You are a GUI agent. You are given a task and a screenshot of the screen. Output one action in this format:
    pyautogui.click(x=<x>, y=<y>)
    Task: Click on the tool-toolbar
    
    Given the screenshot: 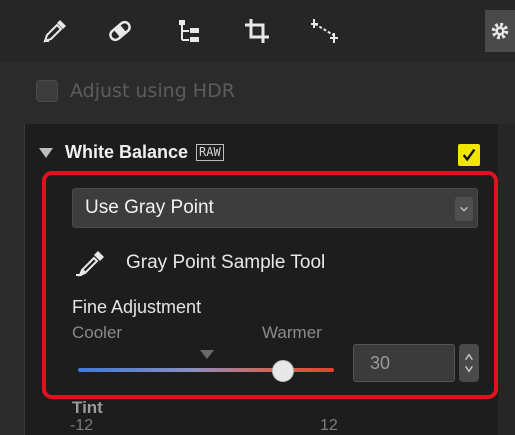 What is the action you would take?
    pyautogui.click(x=257, y=31)
    